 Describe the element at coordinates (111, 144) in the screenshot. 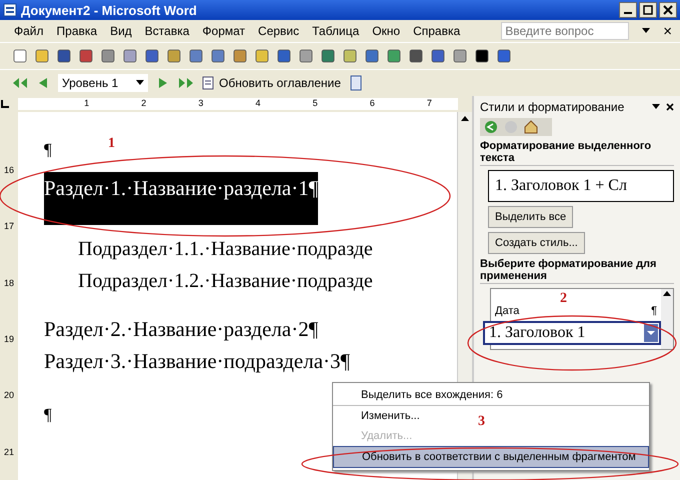

I see `annotation-number: 1` at that location.